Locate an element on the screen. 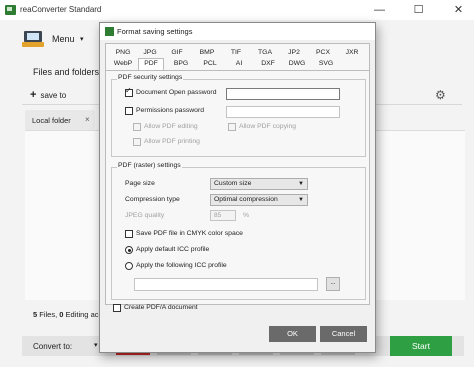 The image size is (474, 367). dialog-title: Format saving settings is located at coordinates (155, 31).